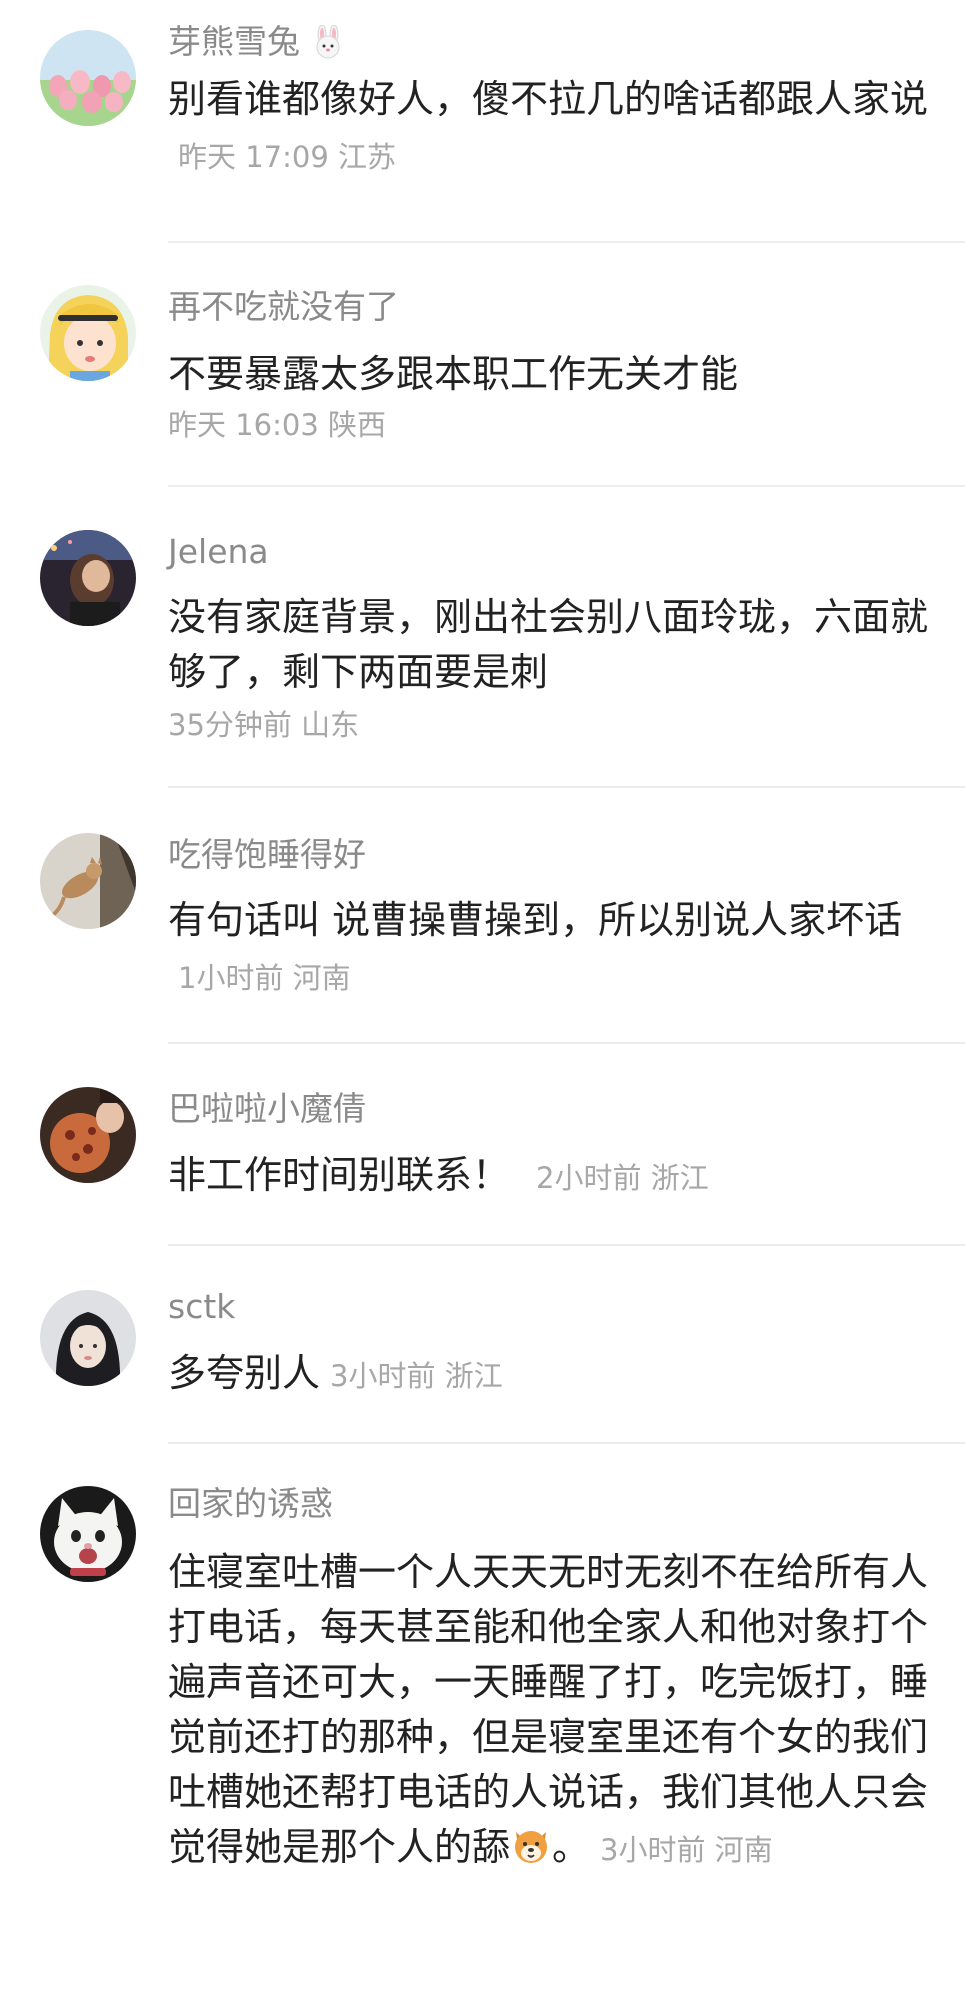 The height and width of the screenshot is (1992, 965). Describe the element at coordinates (244, 1373) in the screenshot. I see `comment-text: 多夸别人` at that location.